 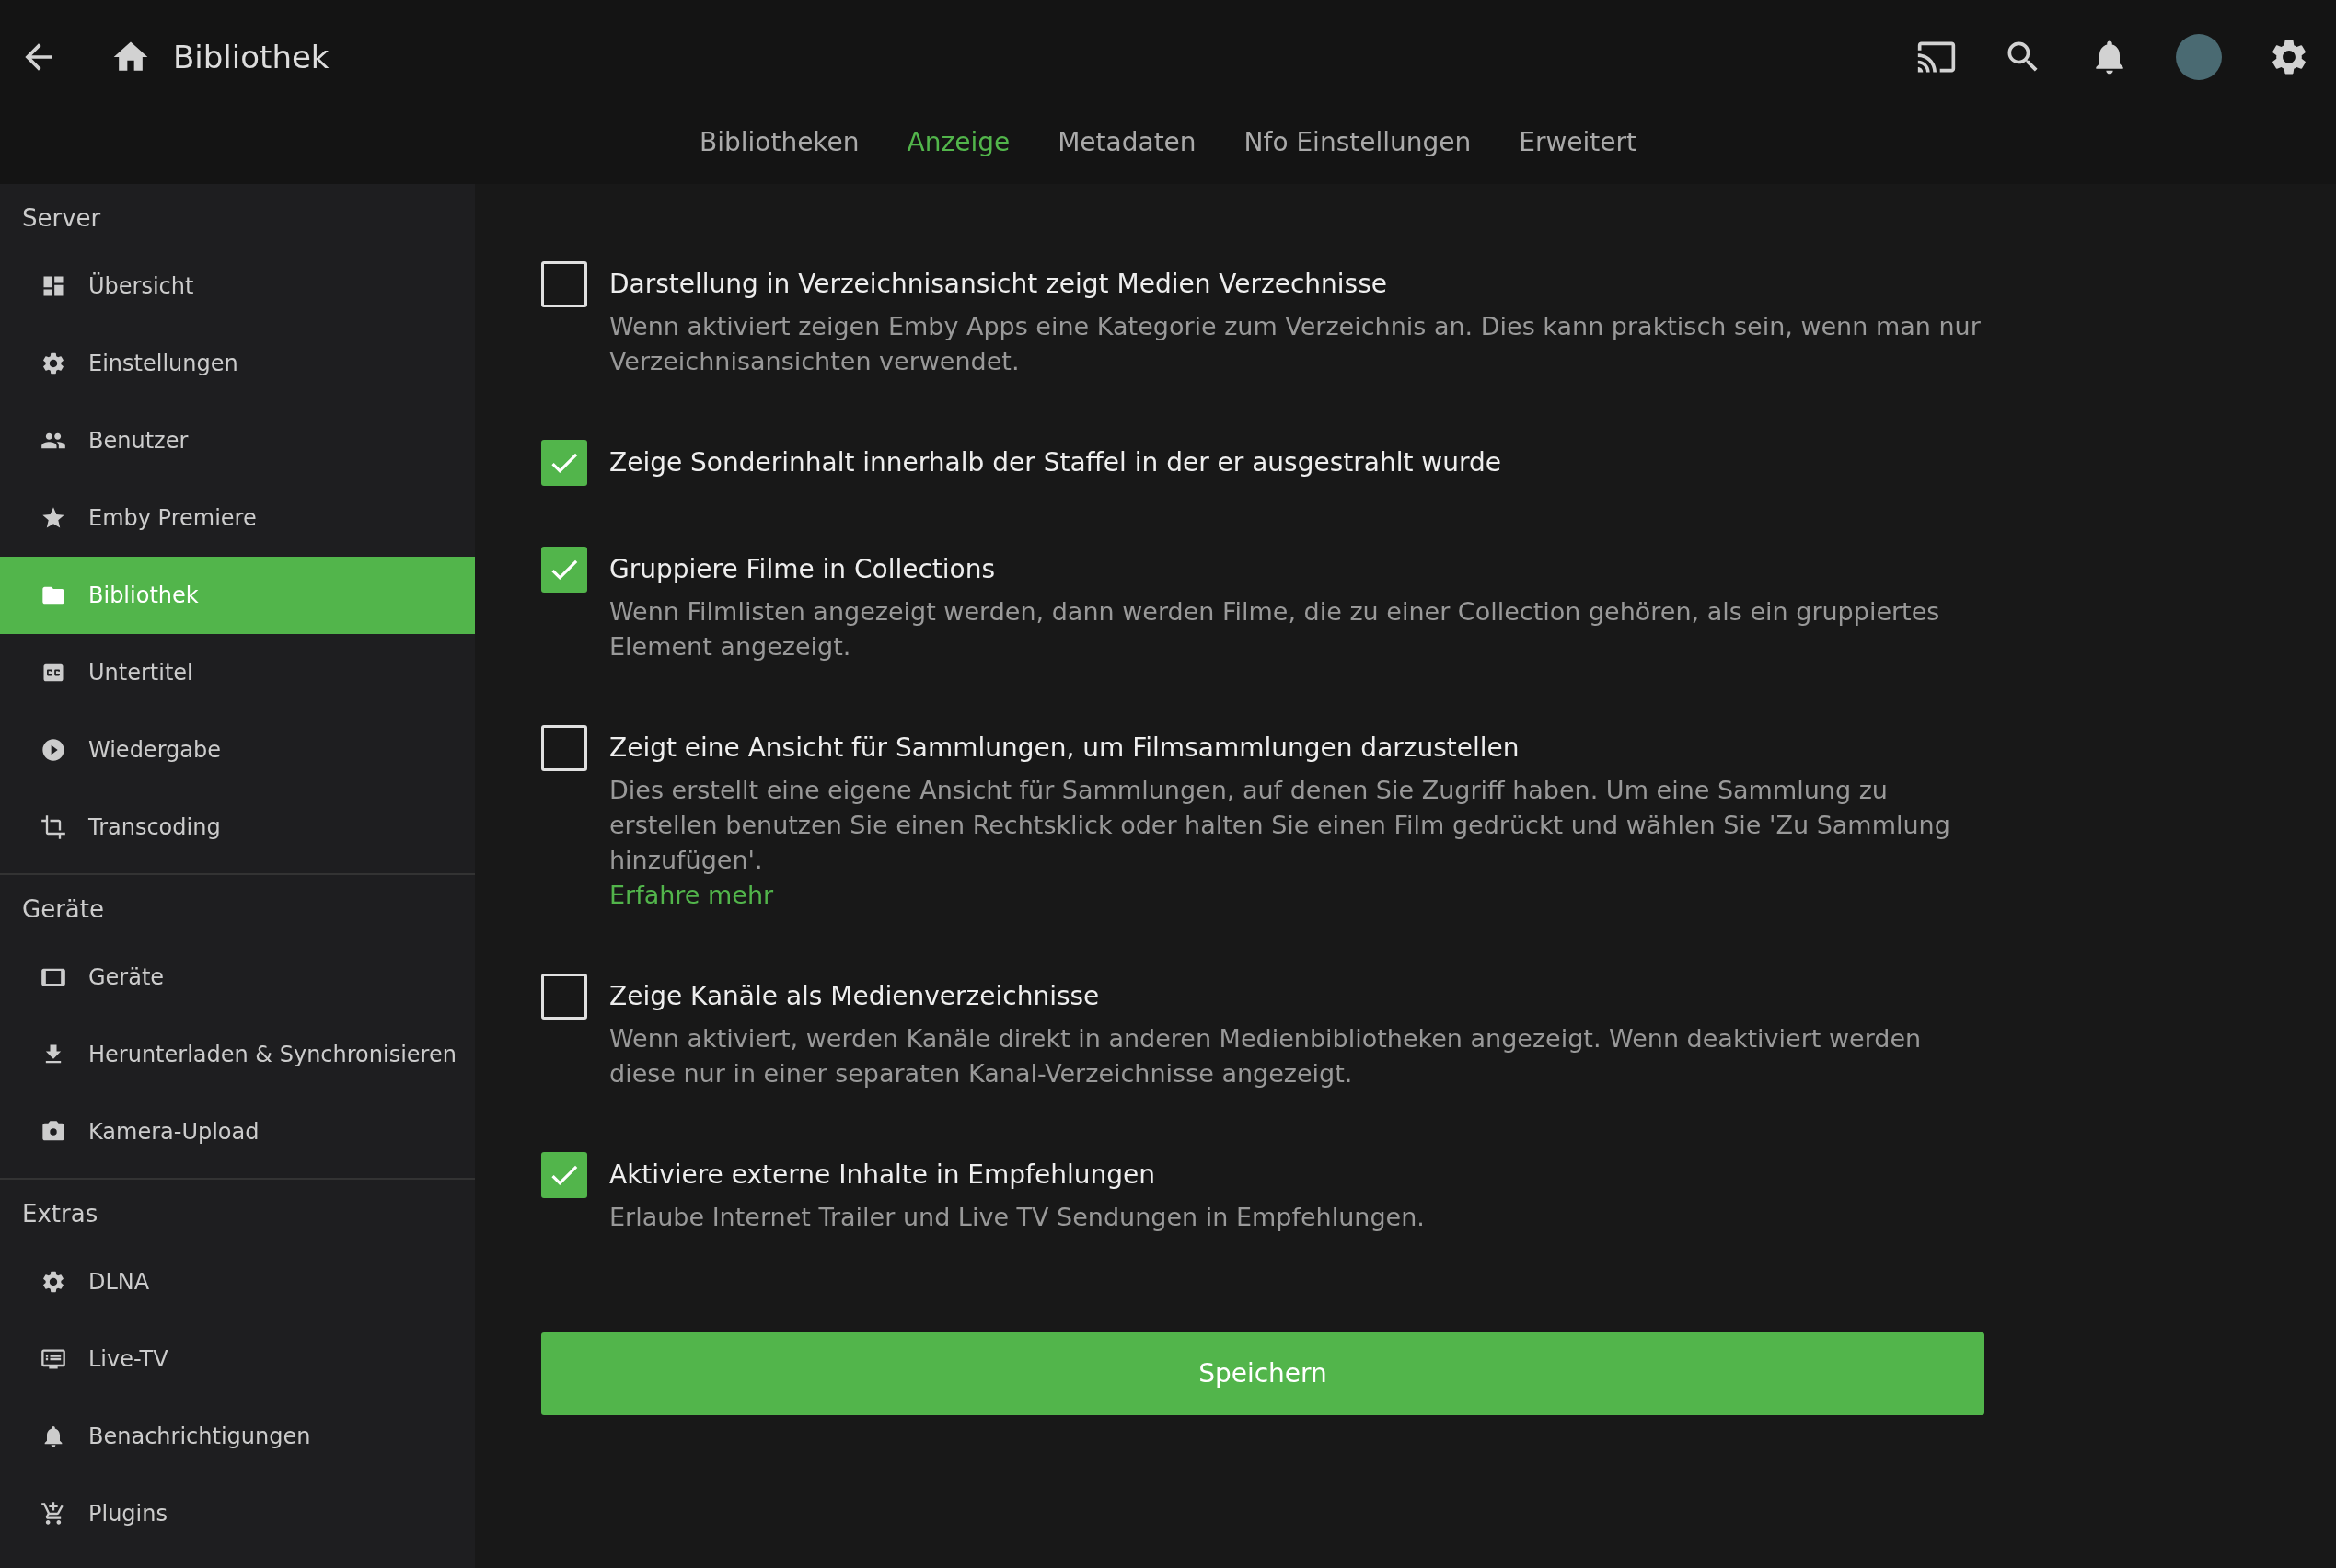 What do you see at coordinates (999, 284) in the screenshot?
I see `setting-label: Darstellung in Verzeichnisansicht zeigt Medien Verzechnisse` at bounding box center [999, 284].